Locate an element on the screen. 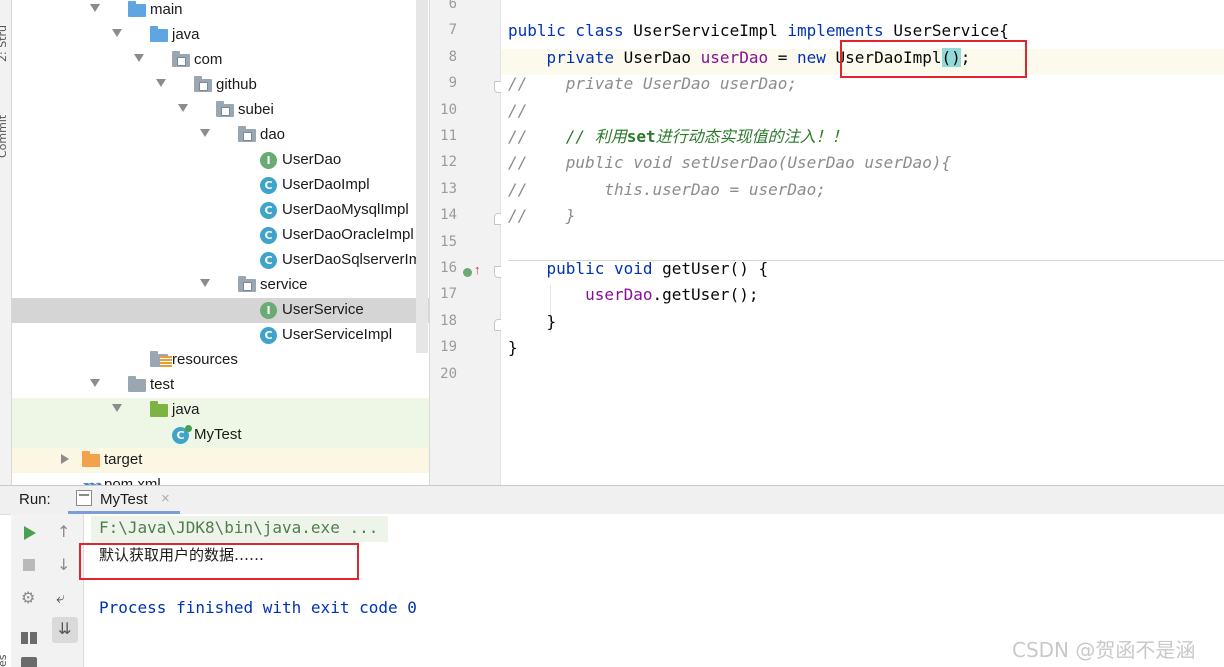 This screenshot has width=1224, height=667. overrides-arrow-icon: ↑ is located at coordinates (477, 269).